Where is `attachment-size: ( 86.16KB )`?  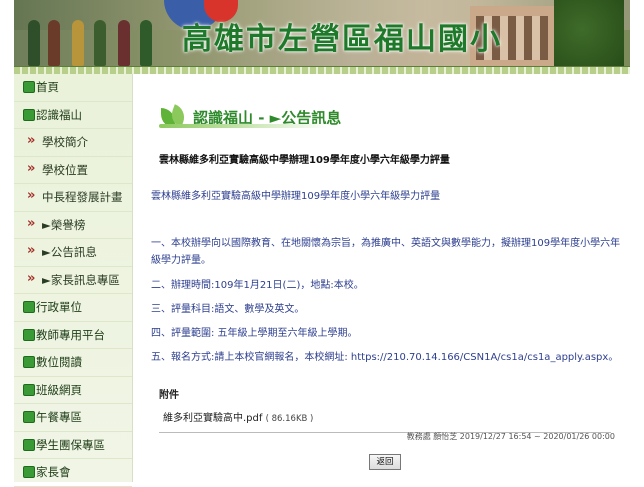
attachment-size: ( 86.16KB ) is located at coordinates (289, 419).